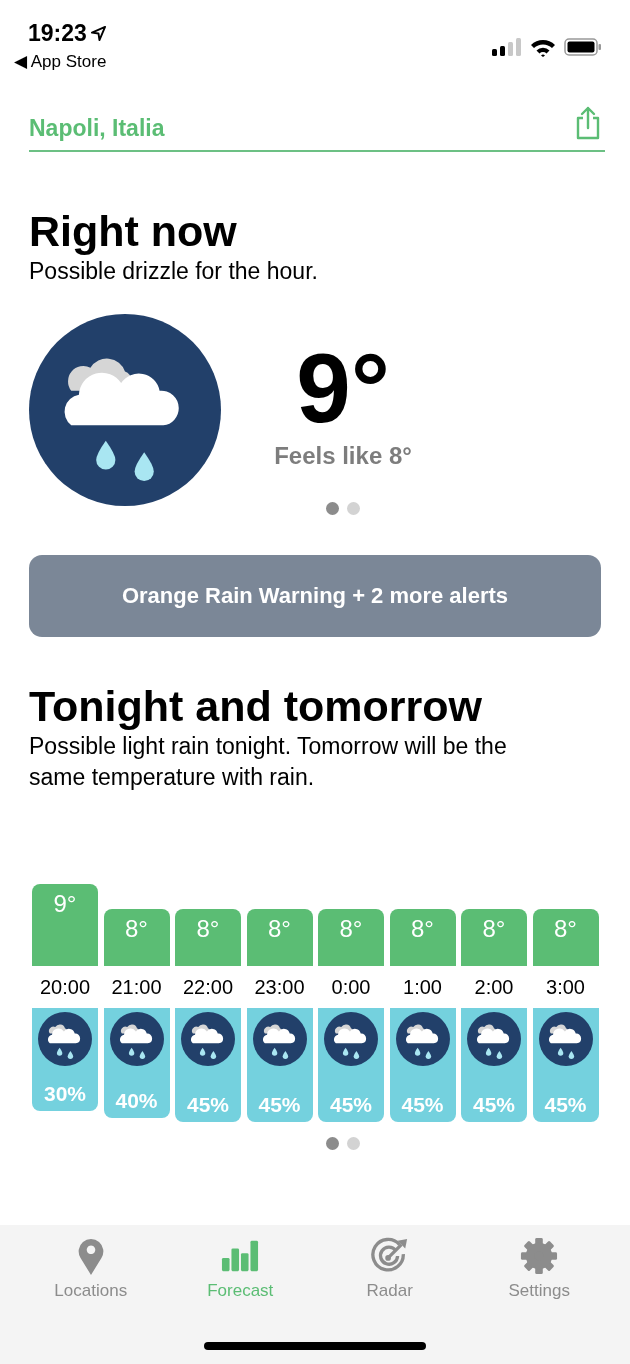 Image resolution: width=630 pixels, height=1364 pixels. I want to click on section-title: Tonight and tomorrow, so click(256, 706).